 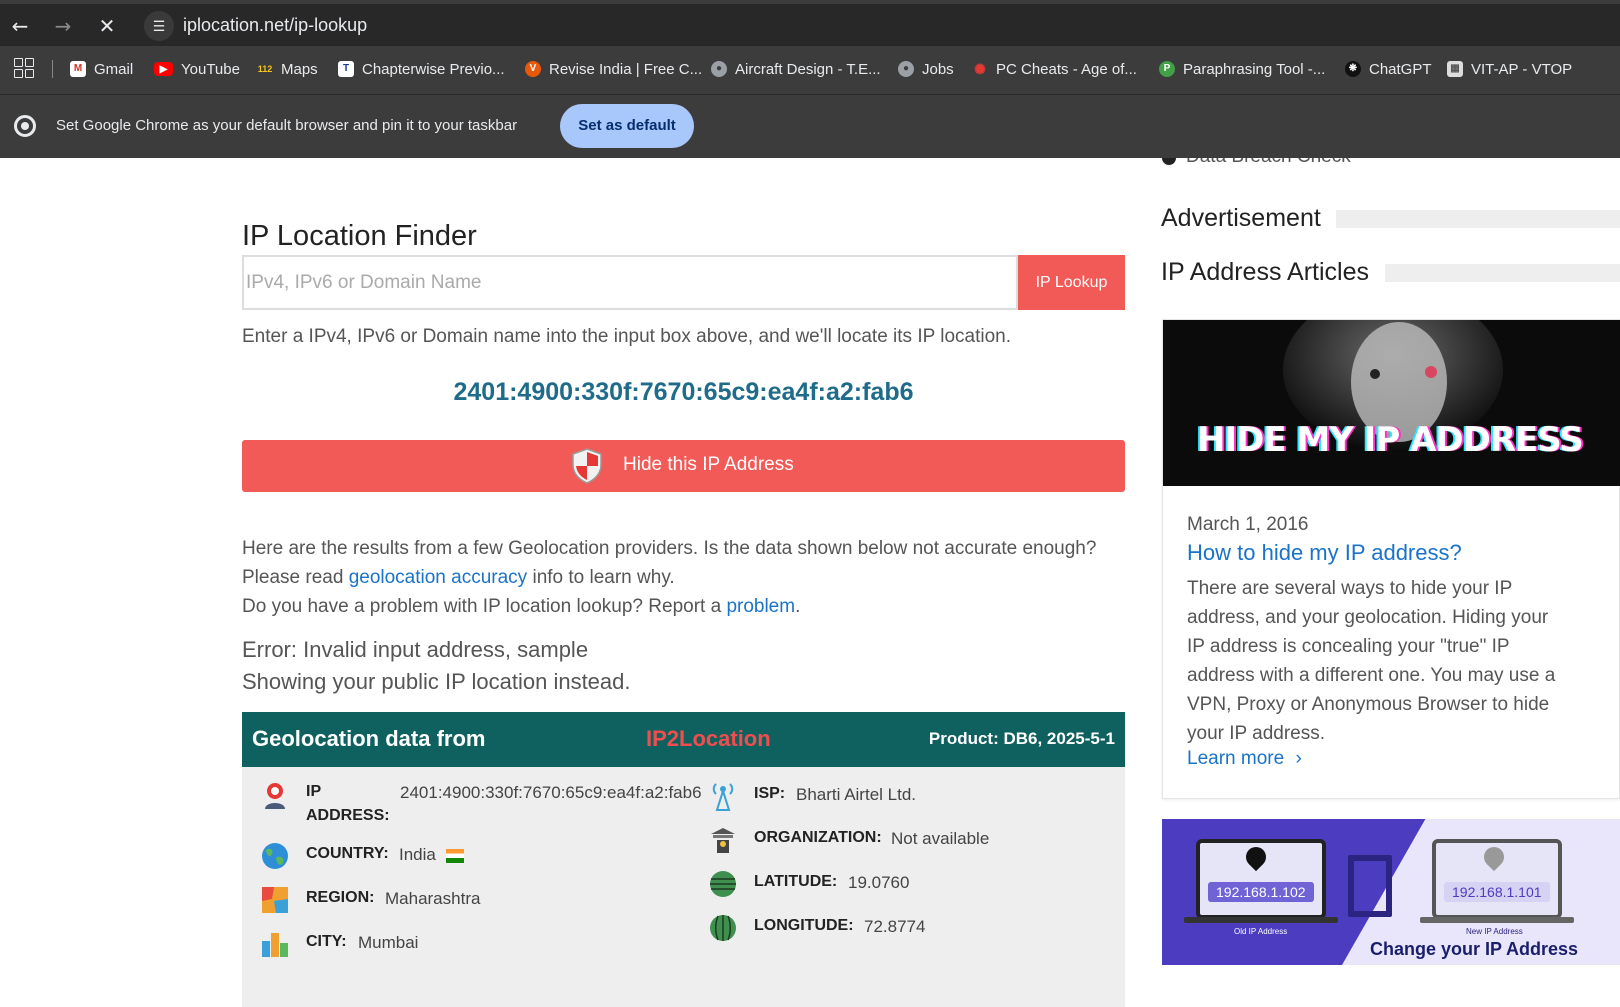 What do you see at coordinates (101, 69) in the screenshot?
I see `bookmark-gmail: M Gmail` at bounding box center [101, 69].